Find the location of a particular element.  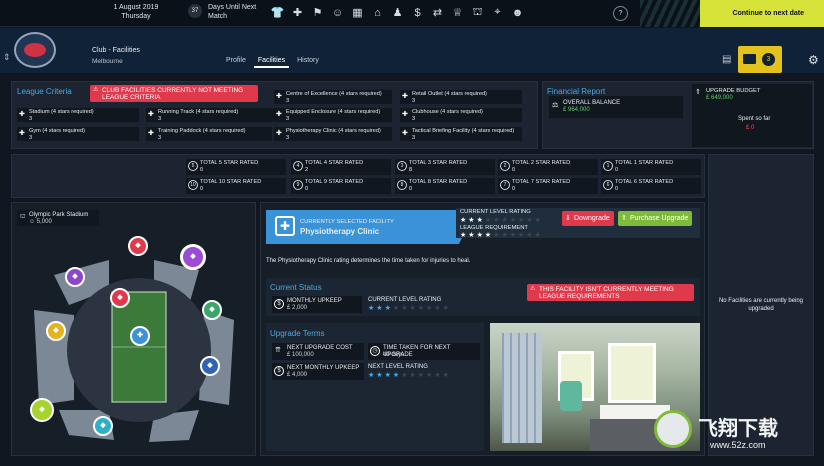

criteria-label: Gym (4 stars required) is located at coordinates (57, 131).